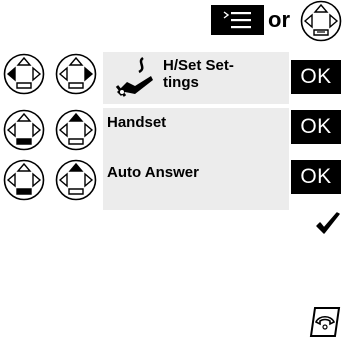  I want to click on menu-key-icon, so click(237, 20).